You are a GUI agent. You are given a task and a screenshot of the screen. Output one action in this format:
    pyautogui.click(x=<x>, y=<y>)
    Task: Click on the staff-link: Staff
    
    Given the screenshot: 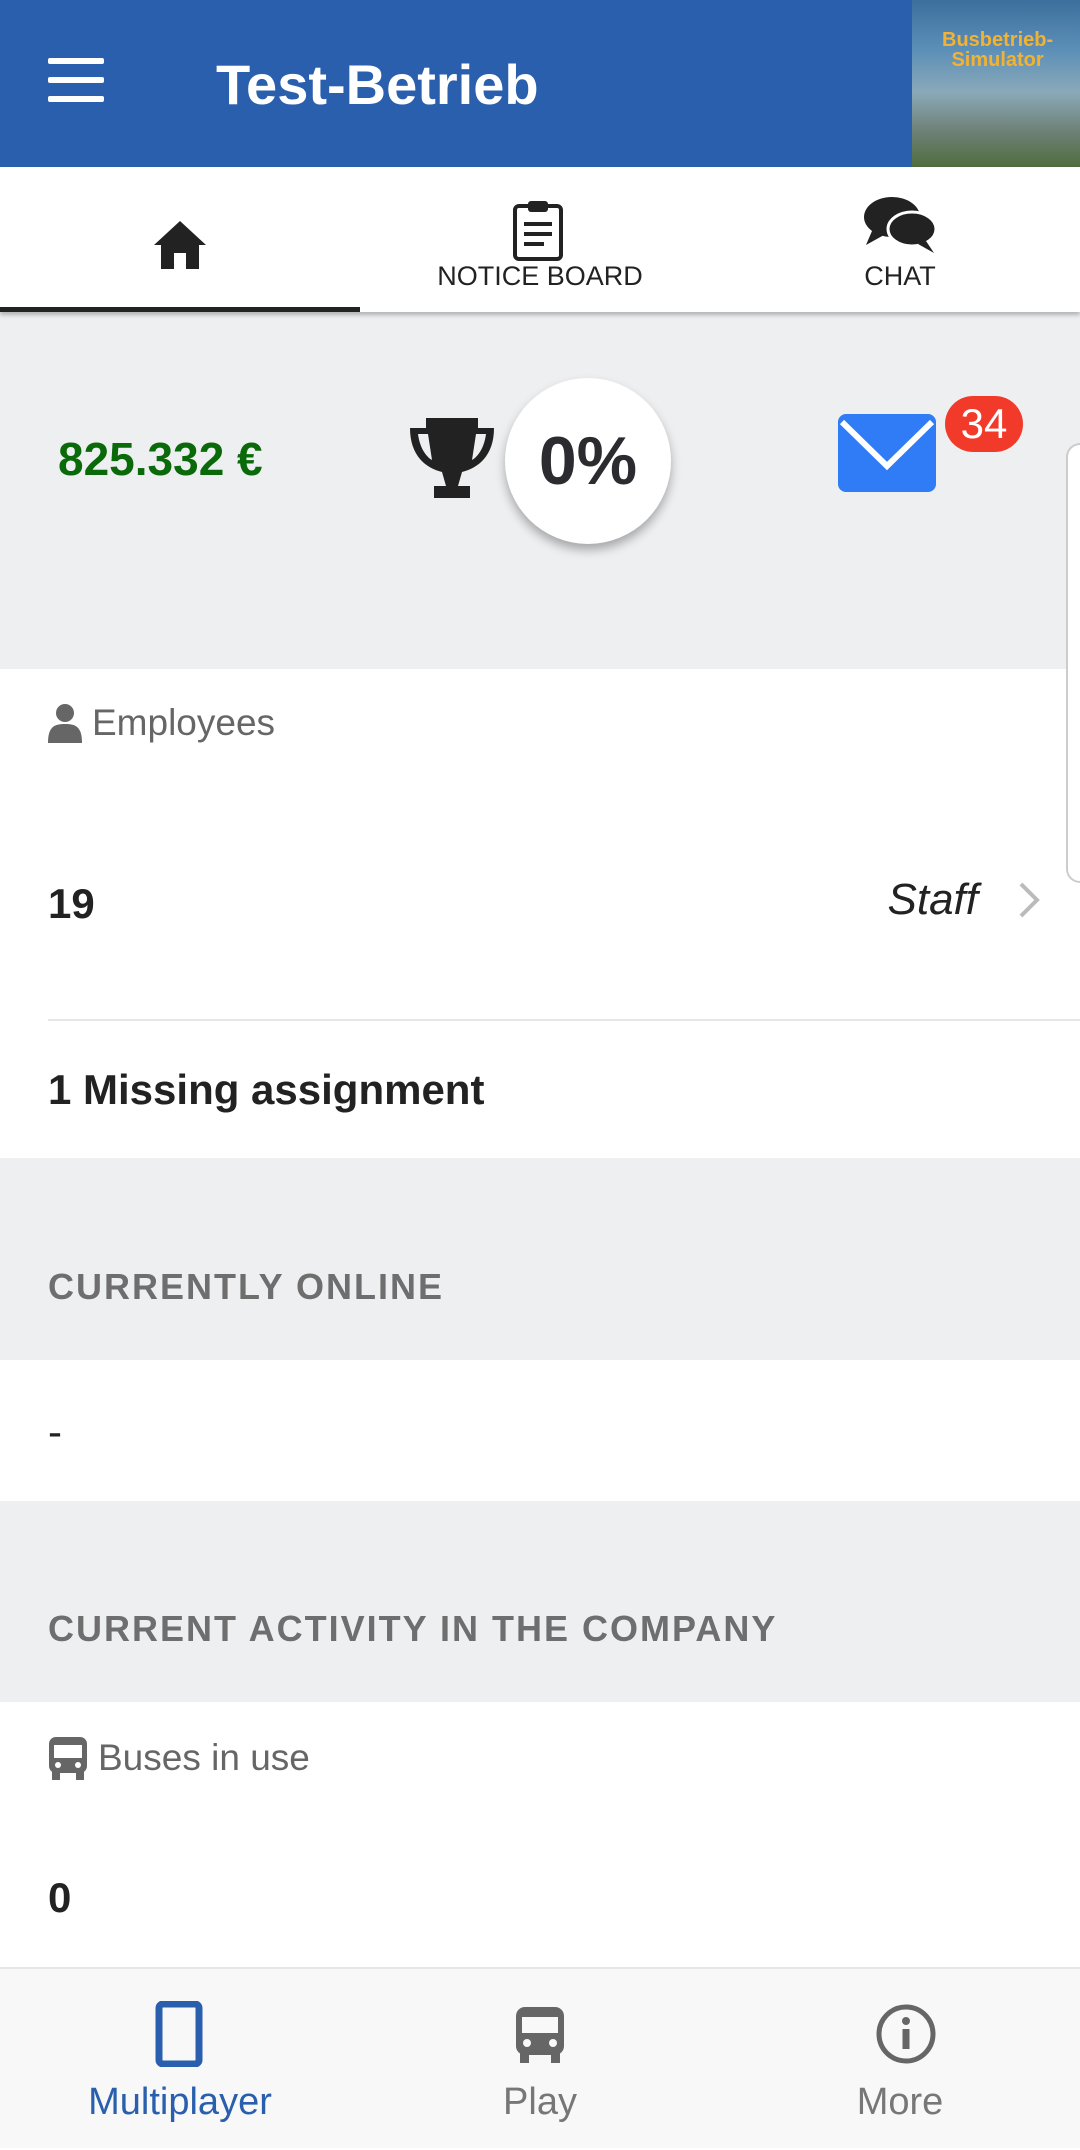 What is the action you would take?
    pyautogui.click(x=964, y=900)
    